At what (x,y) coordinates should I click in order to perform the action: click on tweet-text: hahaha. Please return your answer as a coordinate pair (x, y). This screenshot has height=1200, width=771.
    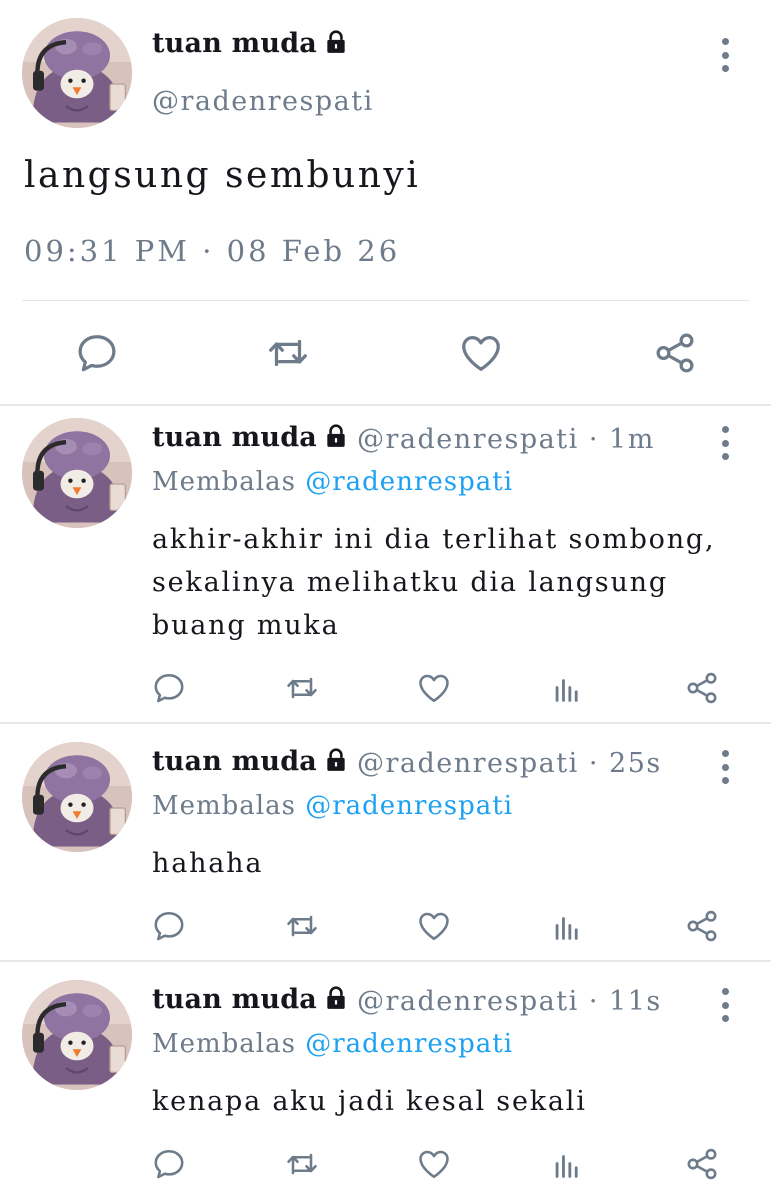
    Looking at the image, I should click on (208, 863).